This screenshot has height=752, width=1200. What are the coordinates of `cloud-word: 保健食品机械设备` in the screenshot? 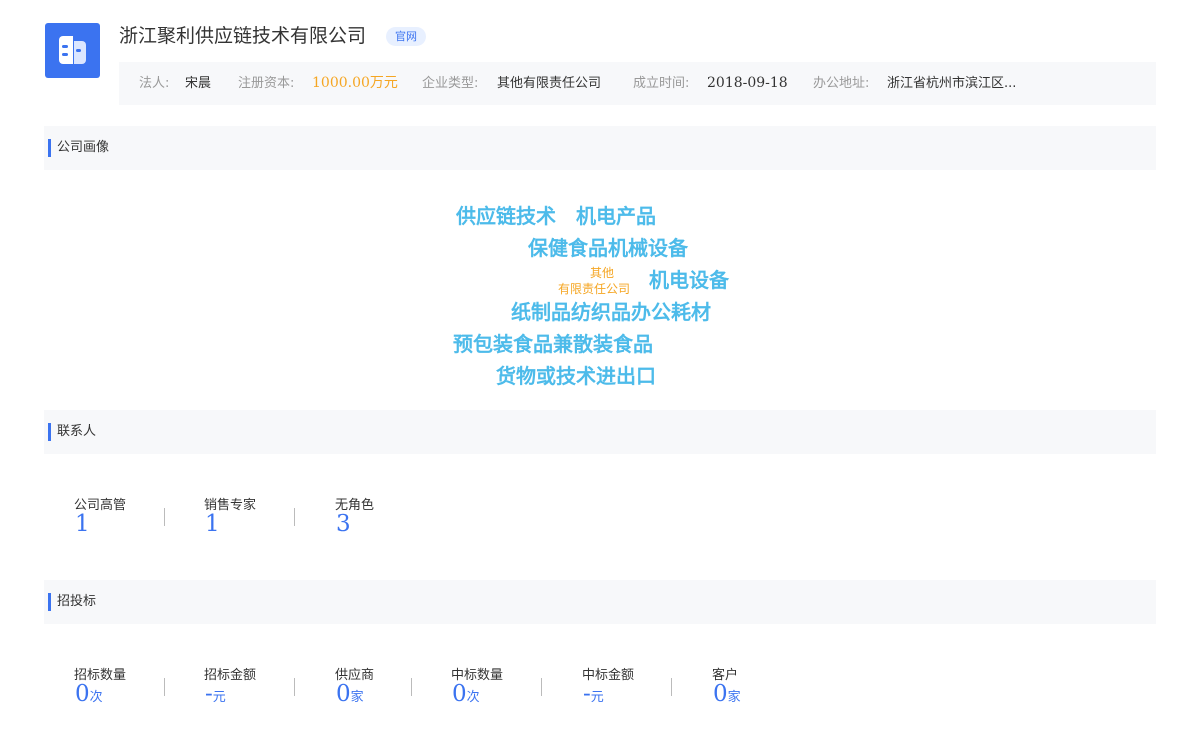 It's located at (608, 248).